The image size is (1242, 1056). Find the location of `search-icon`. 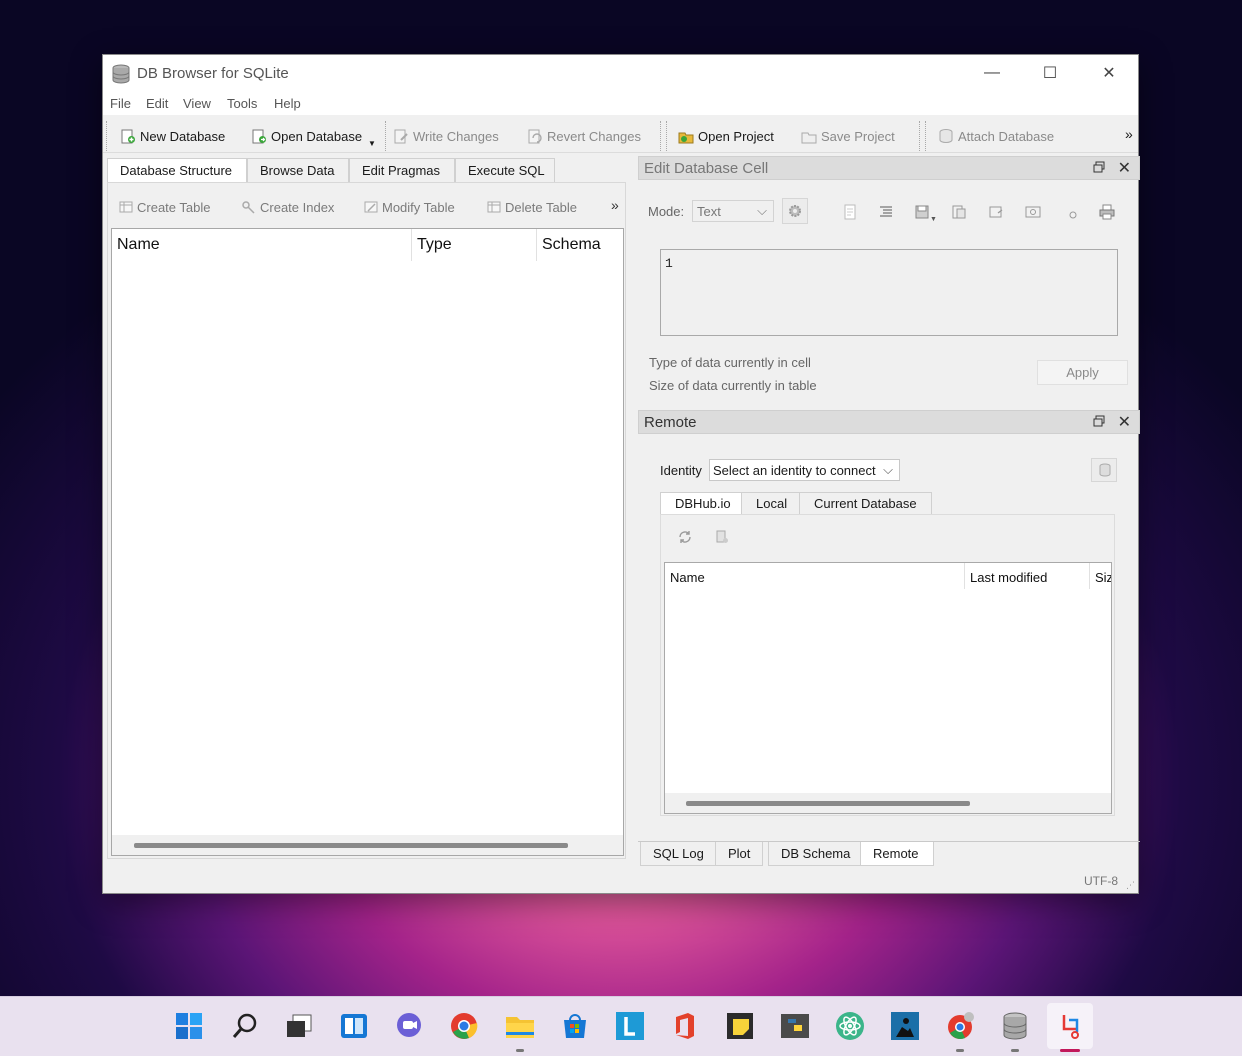

search-icon is located at coordinates (245, 1026).